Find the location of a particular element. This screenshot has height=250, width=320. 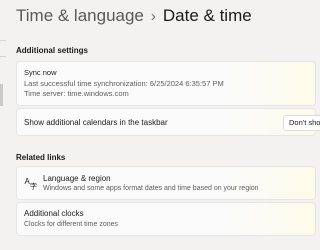

related-links-heading: Related links is located at coordinates (41, 157).